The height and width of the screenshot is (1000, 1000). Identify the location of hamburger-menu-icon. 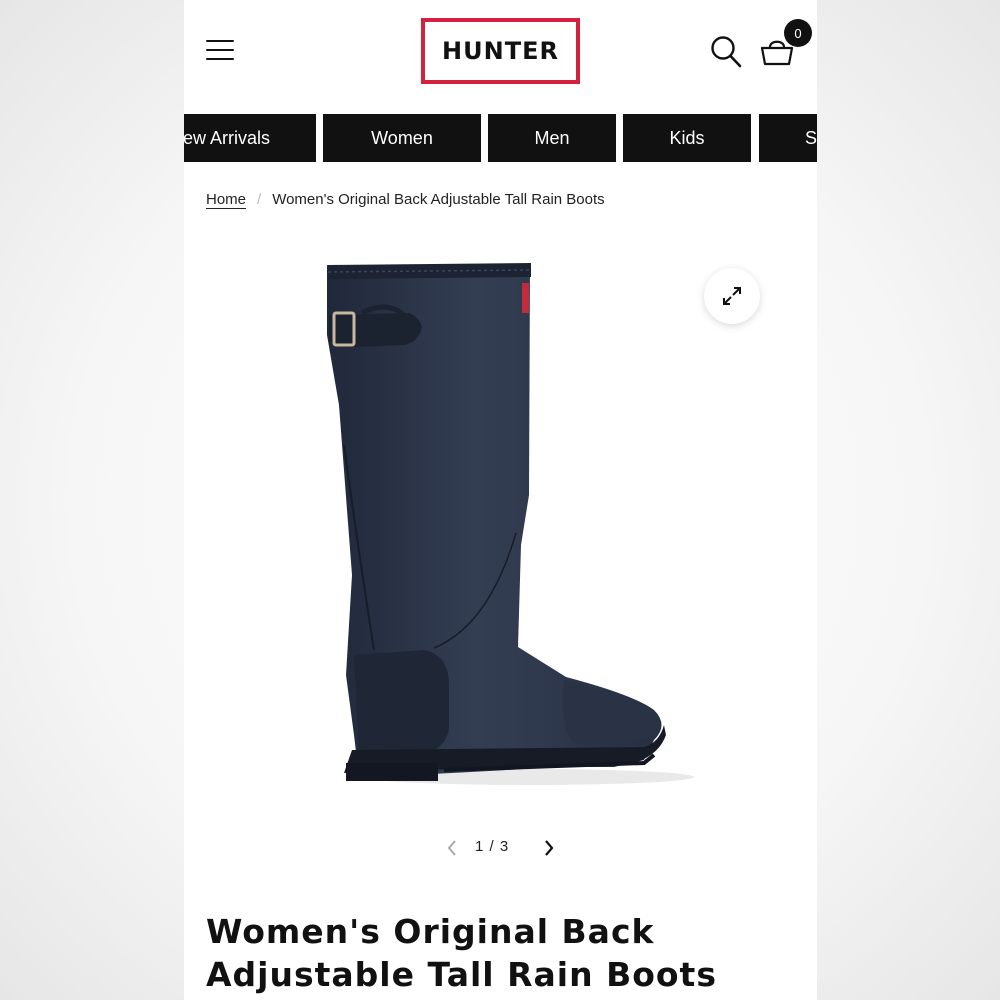
(220, 51).